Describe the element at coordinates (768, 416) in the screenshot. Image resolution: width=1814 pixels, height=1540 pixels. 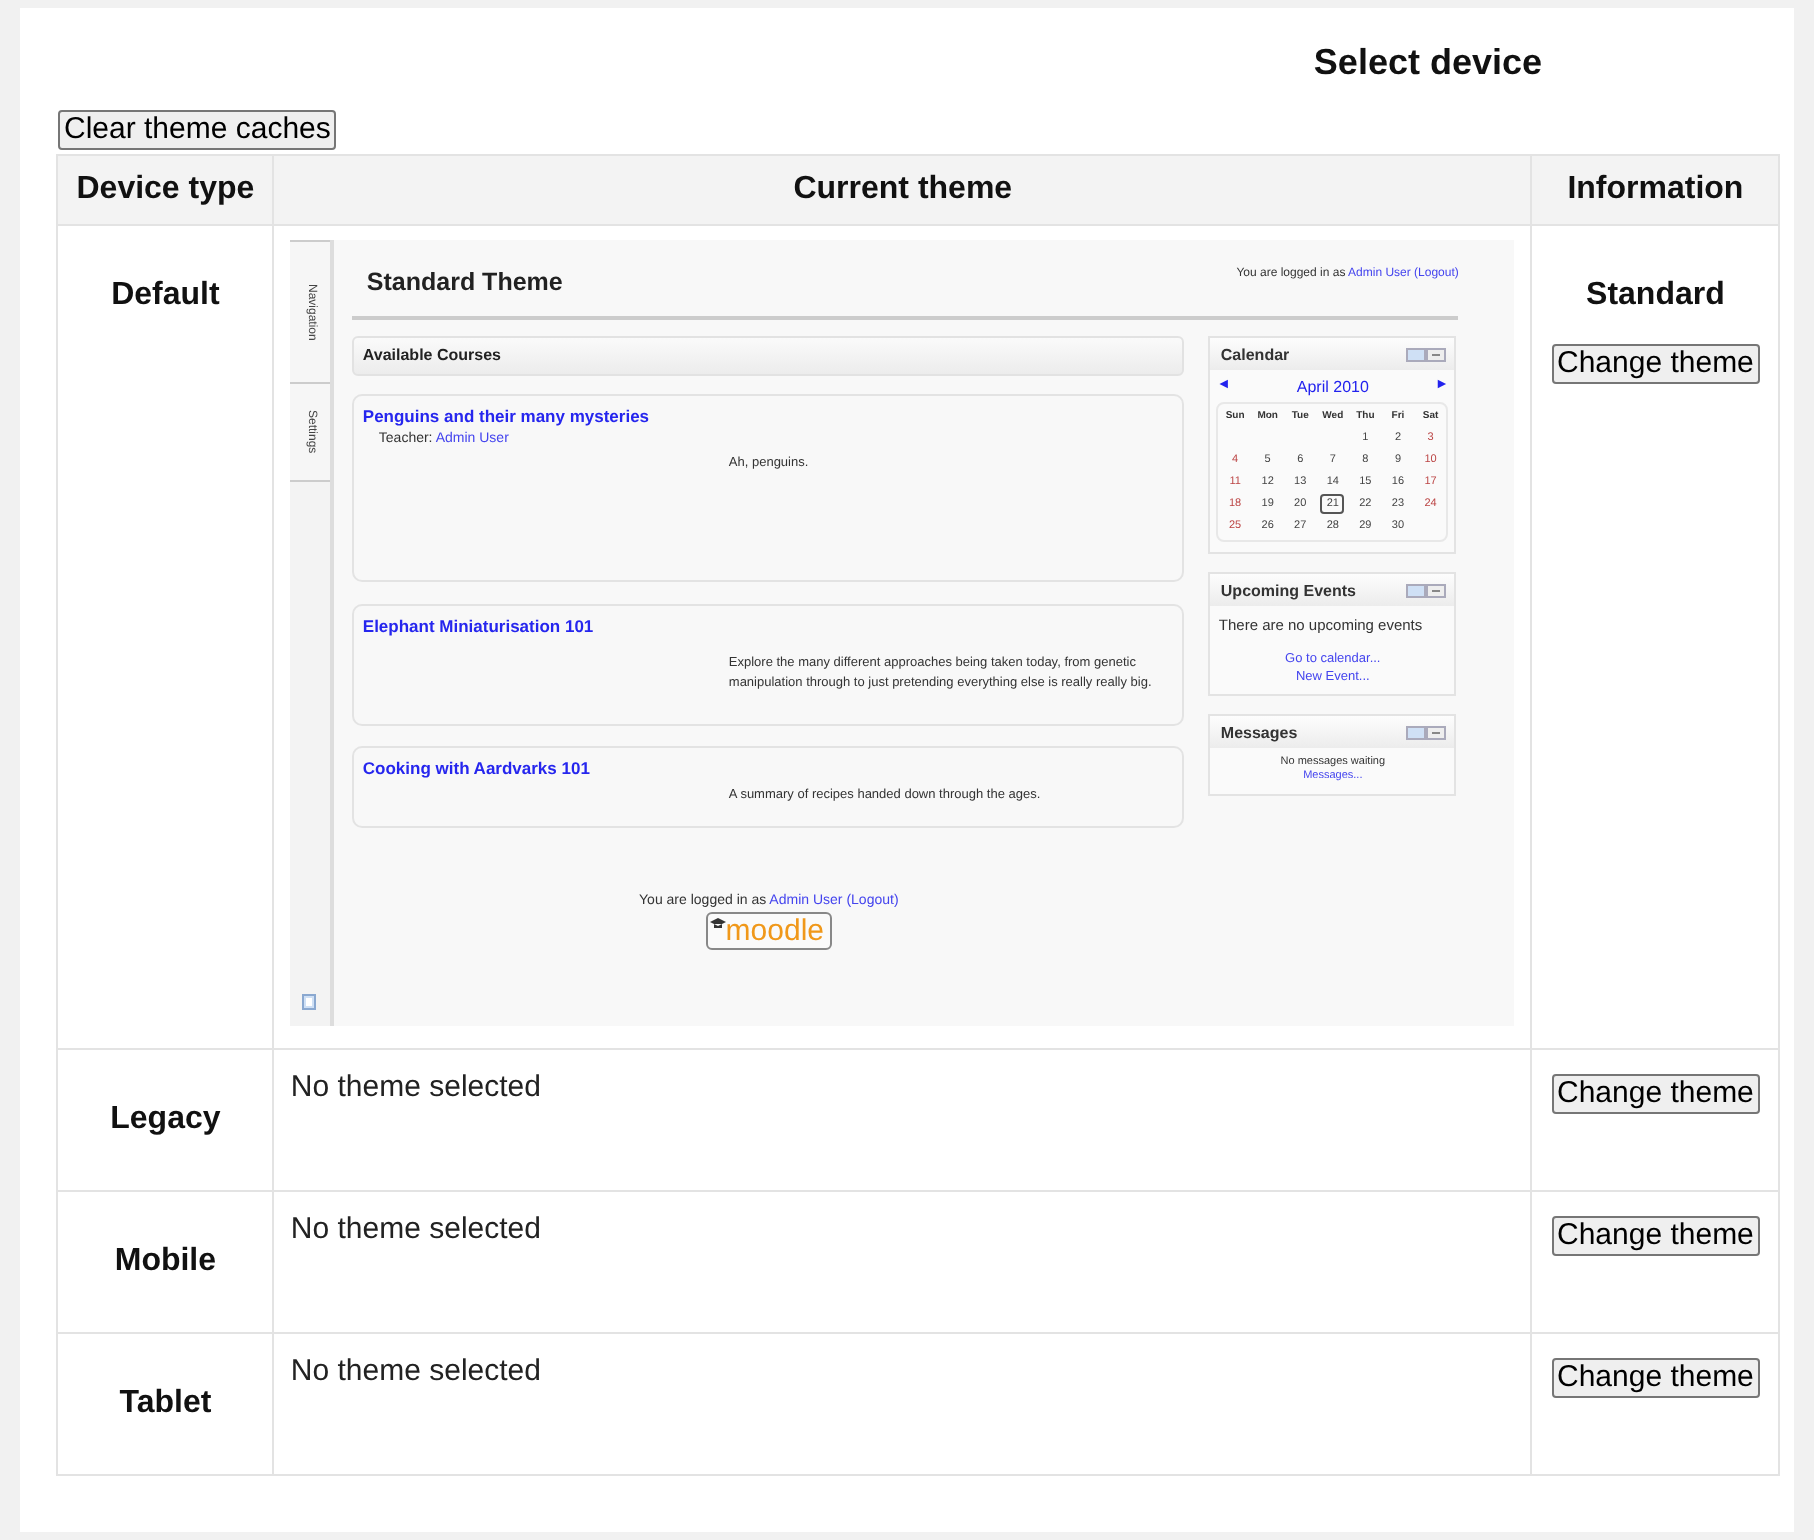
I see `course-link: Penguins and their many mysteries` at that location.